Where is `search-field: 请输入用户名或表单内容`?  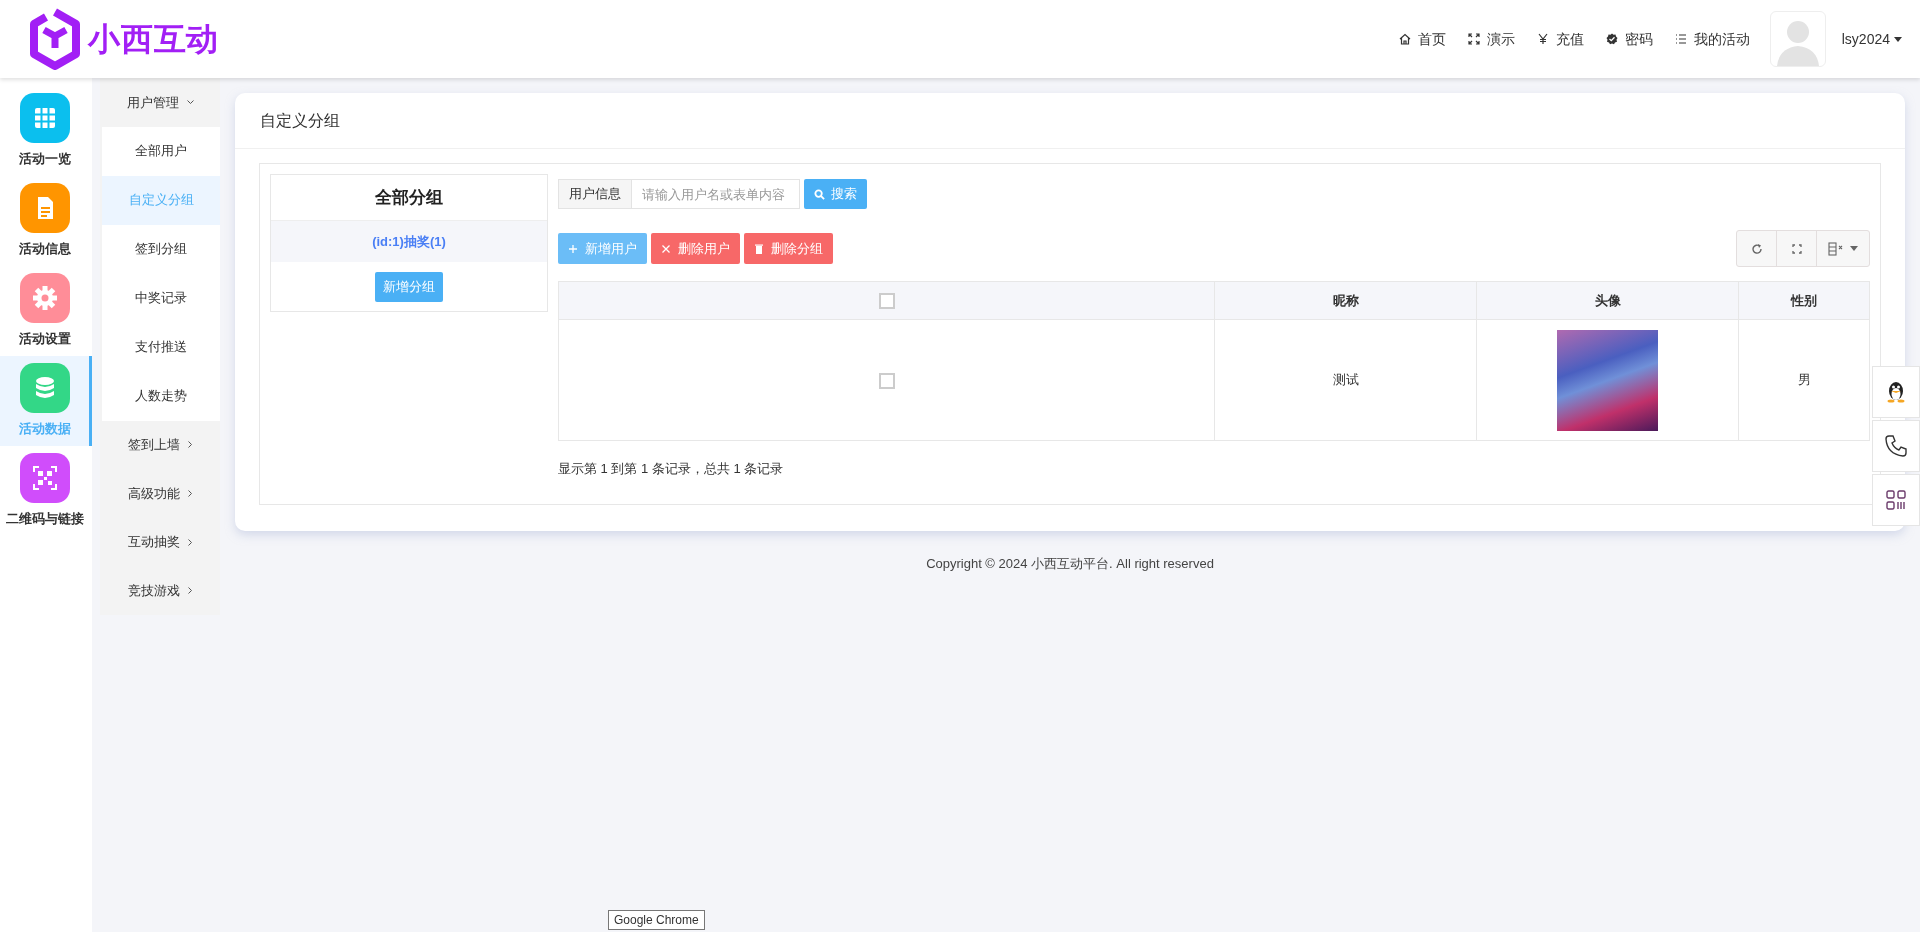 search-field: 请输入用户名或表单内容 is located at coordinates (716, 194).